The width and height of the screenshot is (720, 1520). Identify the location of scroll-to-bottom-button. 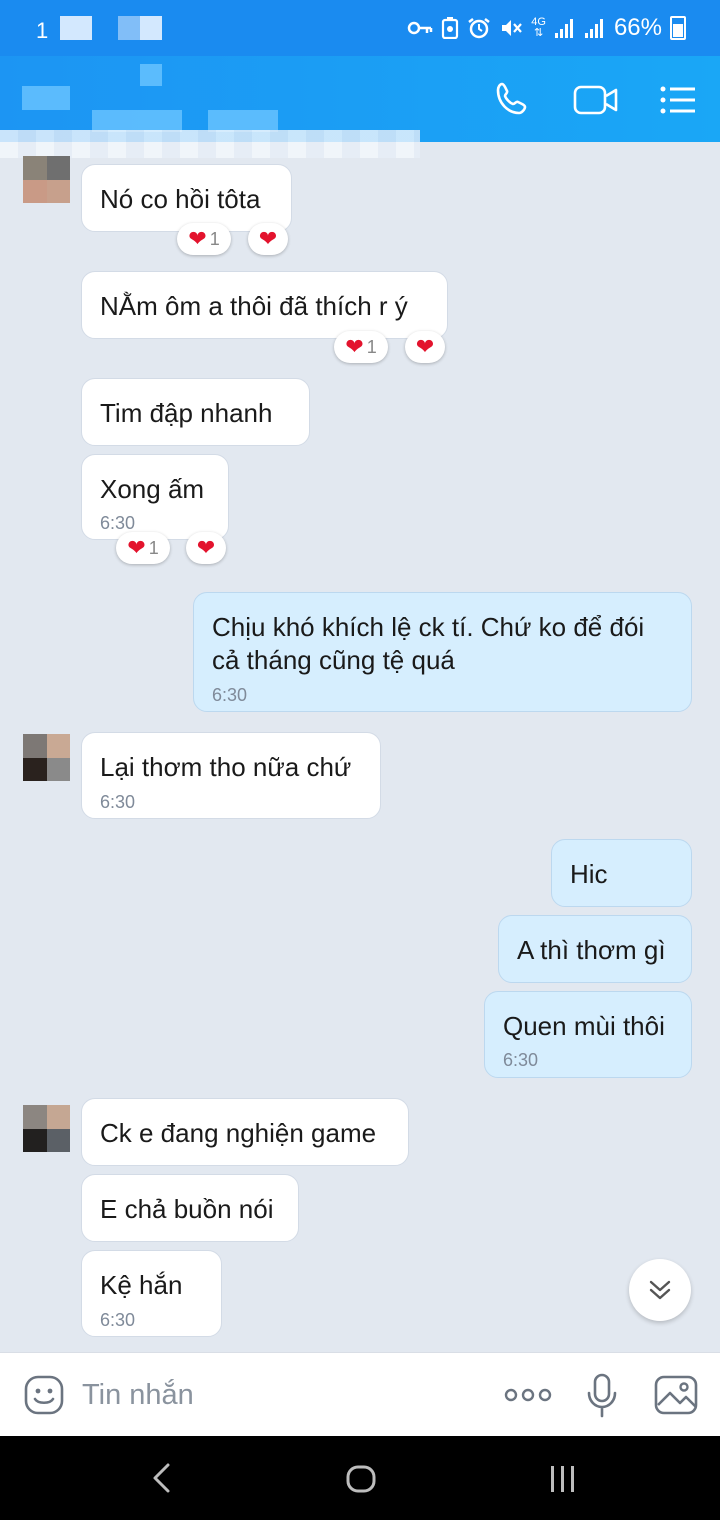
(660, 1290).